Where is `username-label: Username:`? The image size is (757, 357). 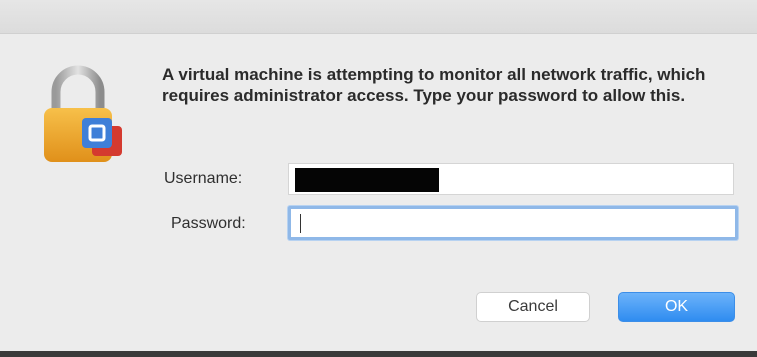 username-label: Username: is located at coordinates (203, 178).